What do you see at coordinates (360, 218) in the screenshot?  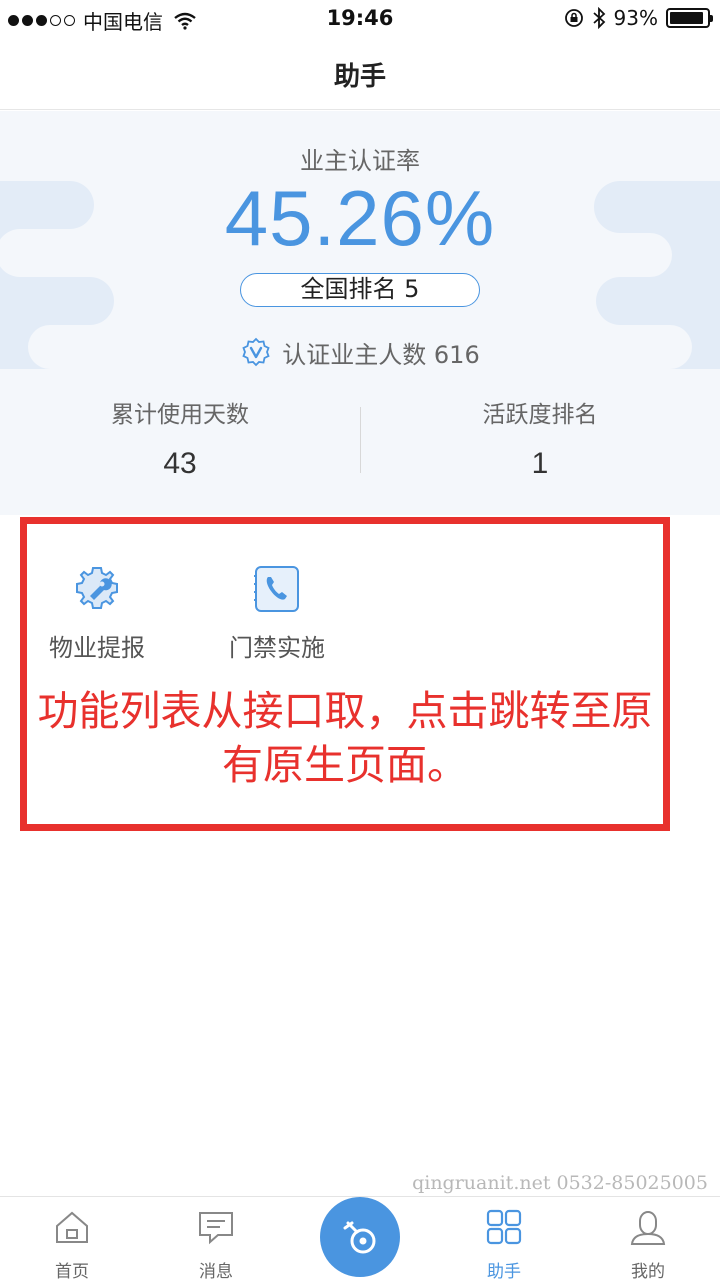 I see `certification-rate-value: 45.26%` at bounding box center [360, 218].